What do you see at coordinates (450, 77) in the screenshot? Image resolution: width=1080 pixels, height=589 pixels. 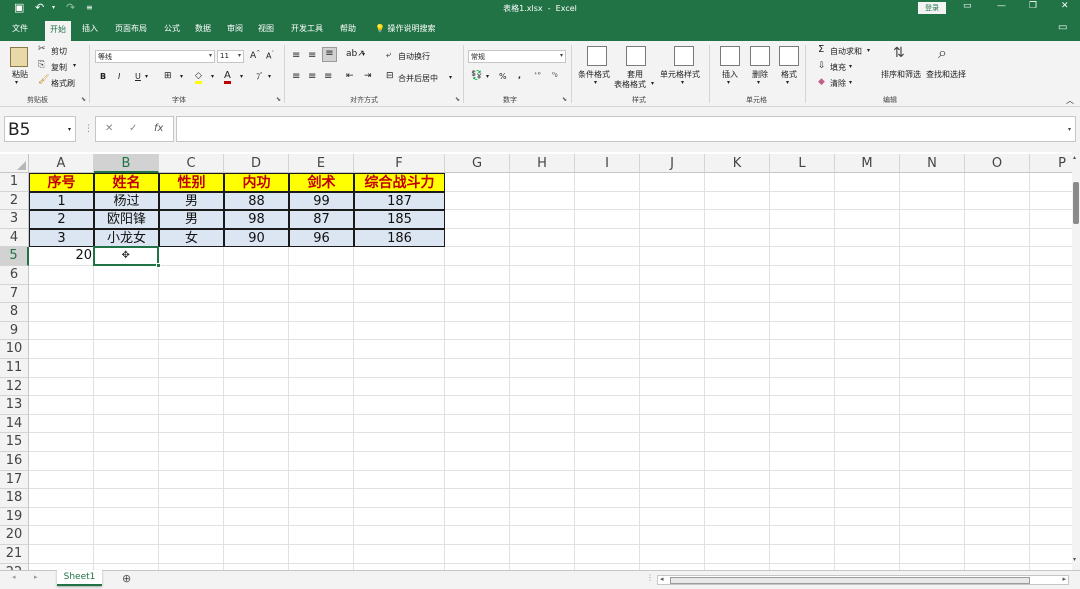 I see `merge-dropdown-icon: ▾` at bounding box center [450, 77].